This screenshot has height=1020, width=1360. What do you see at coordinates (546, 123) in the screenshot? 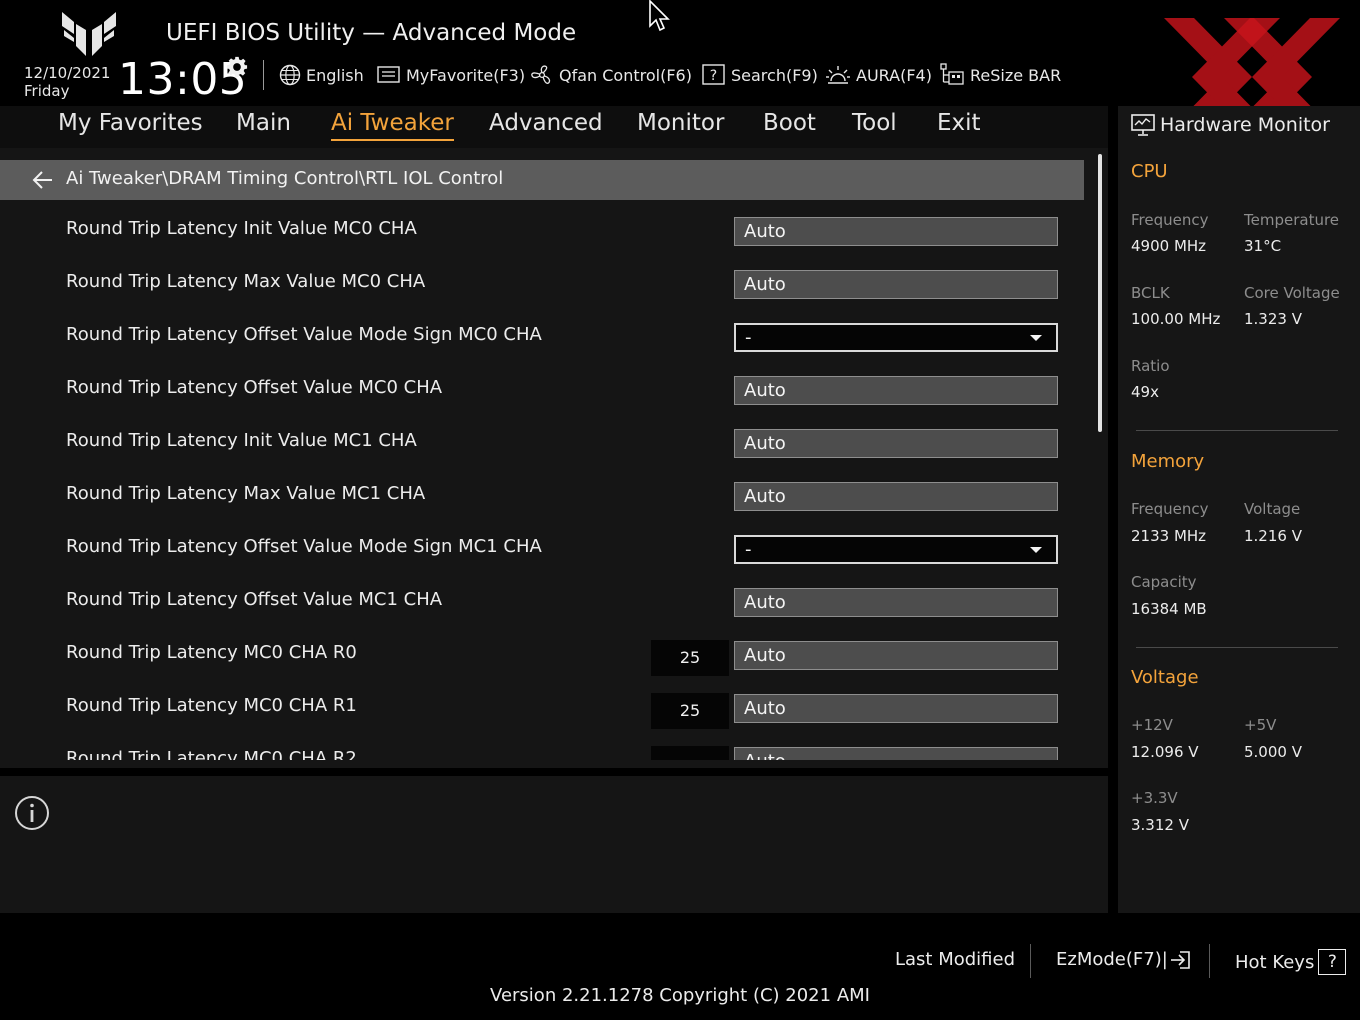
I see `tab-advanced: Advanced` at bounding box center [546, 123].